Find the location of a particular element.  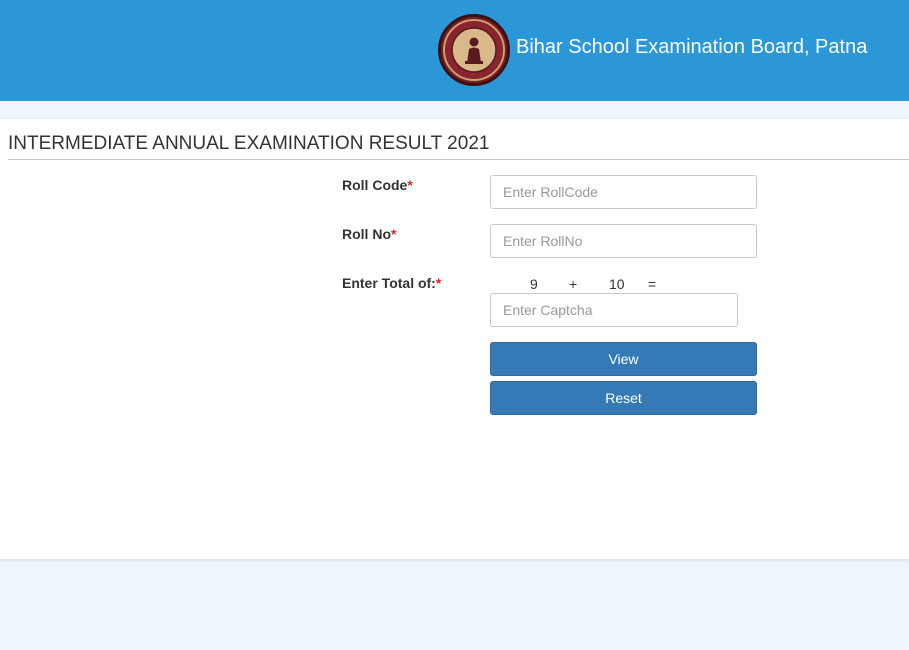

captcha-label: Enter Total of:* is located at coordinates (391, 283).